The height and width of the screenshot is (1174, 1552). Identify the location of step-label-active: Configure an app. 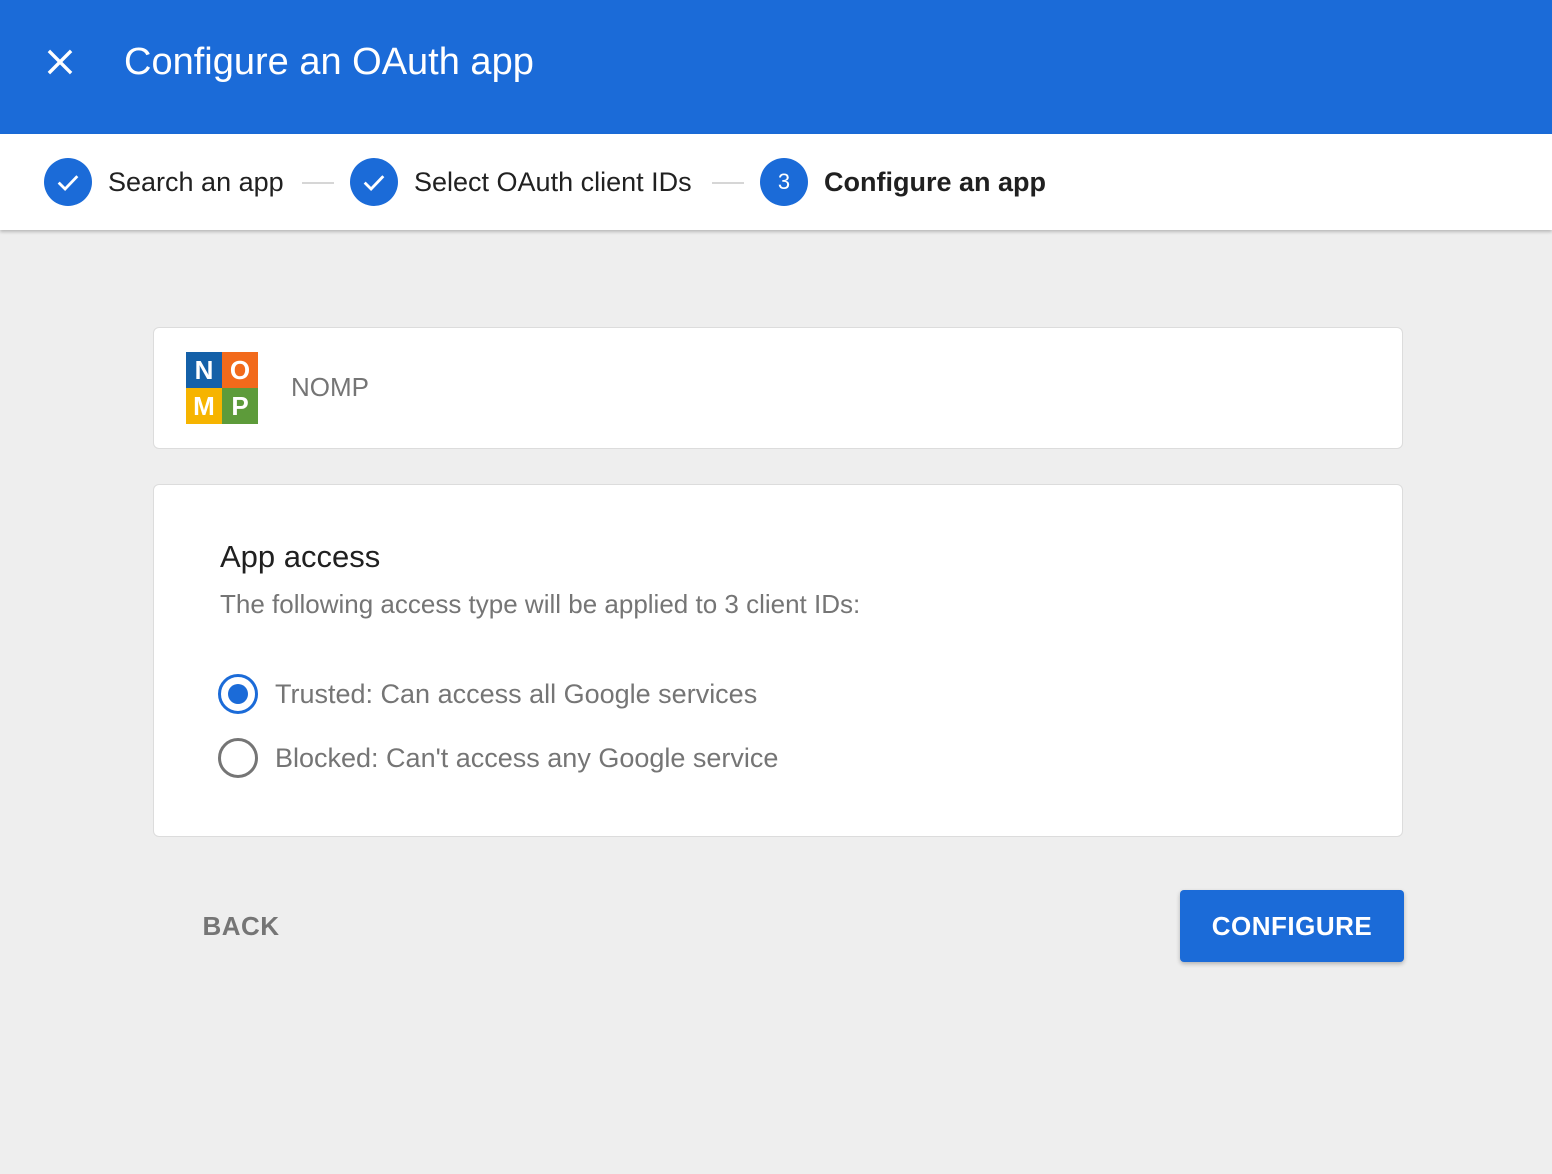
(935, 181).